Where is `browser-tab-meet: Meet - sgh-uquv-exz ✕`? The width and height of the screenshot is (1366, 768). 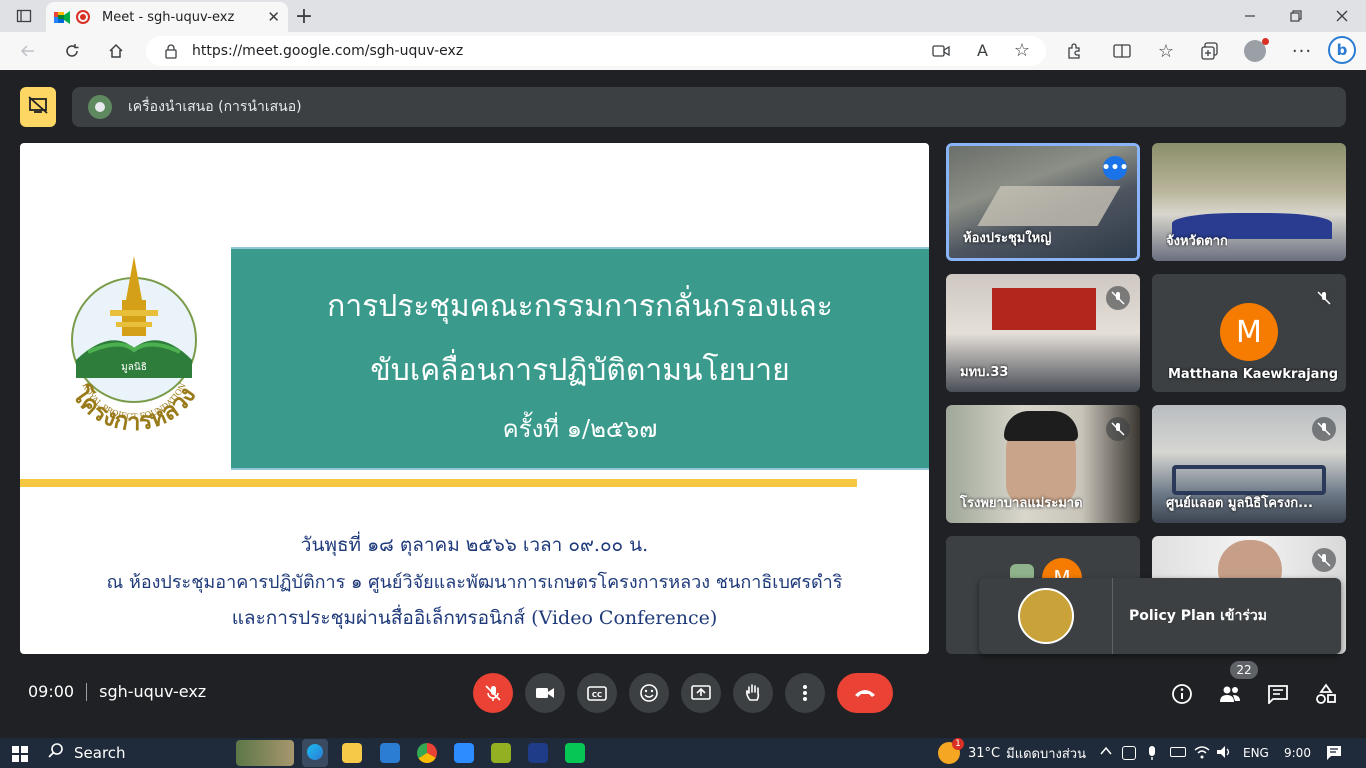
browser-tab-meet: Meet - sgh-uquv-exz ✕ is located at coordinates (167, 17).